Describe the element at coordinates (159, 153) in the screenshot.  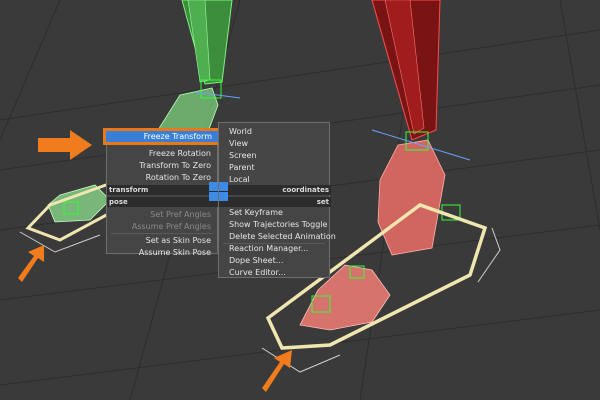
I see `menu-item-freeze-rotation: Freeze Rotation` at that location.